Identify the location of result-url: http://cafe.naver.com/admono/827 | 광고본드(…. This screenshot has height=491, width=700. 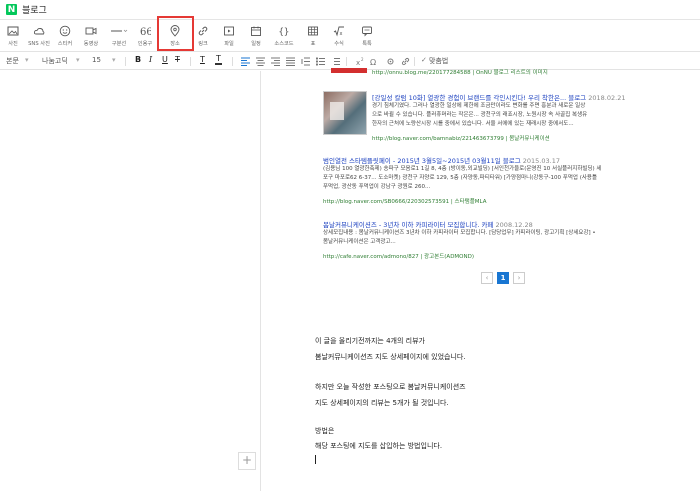
(398, 256).